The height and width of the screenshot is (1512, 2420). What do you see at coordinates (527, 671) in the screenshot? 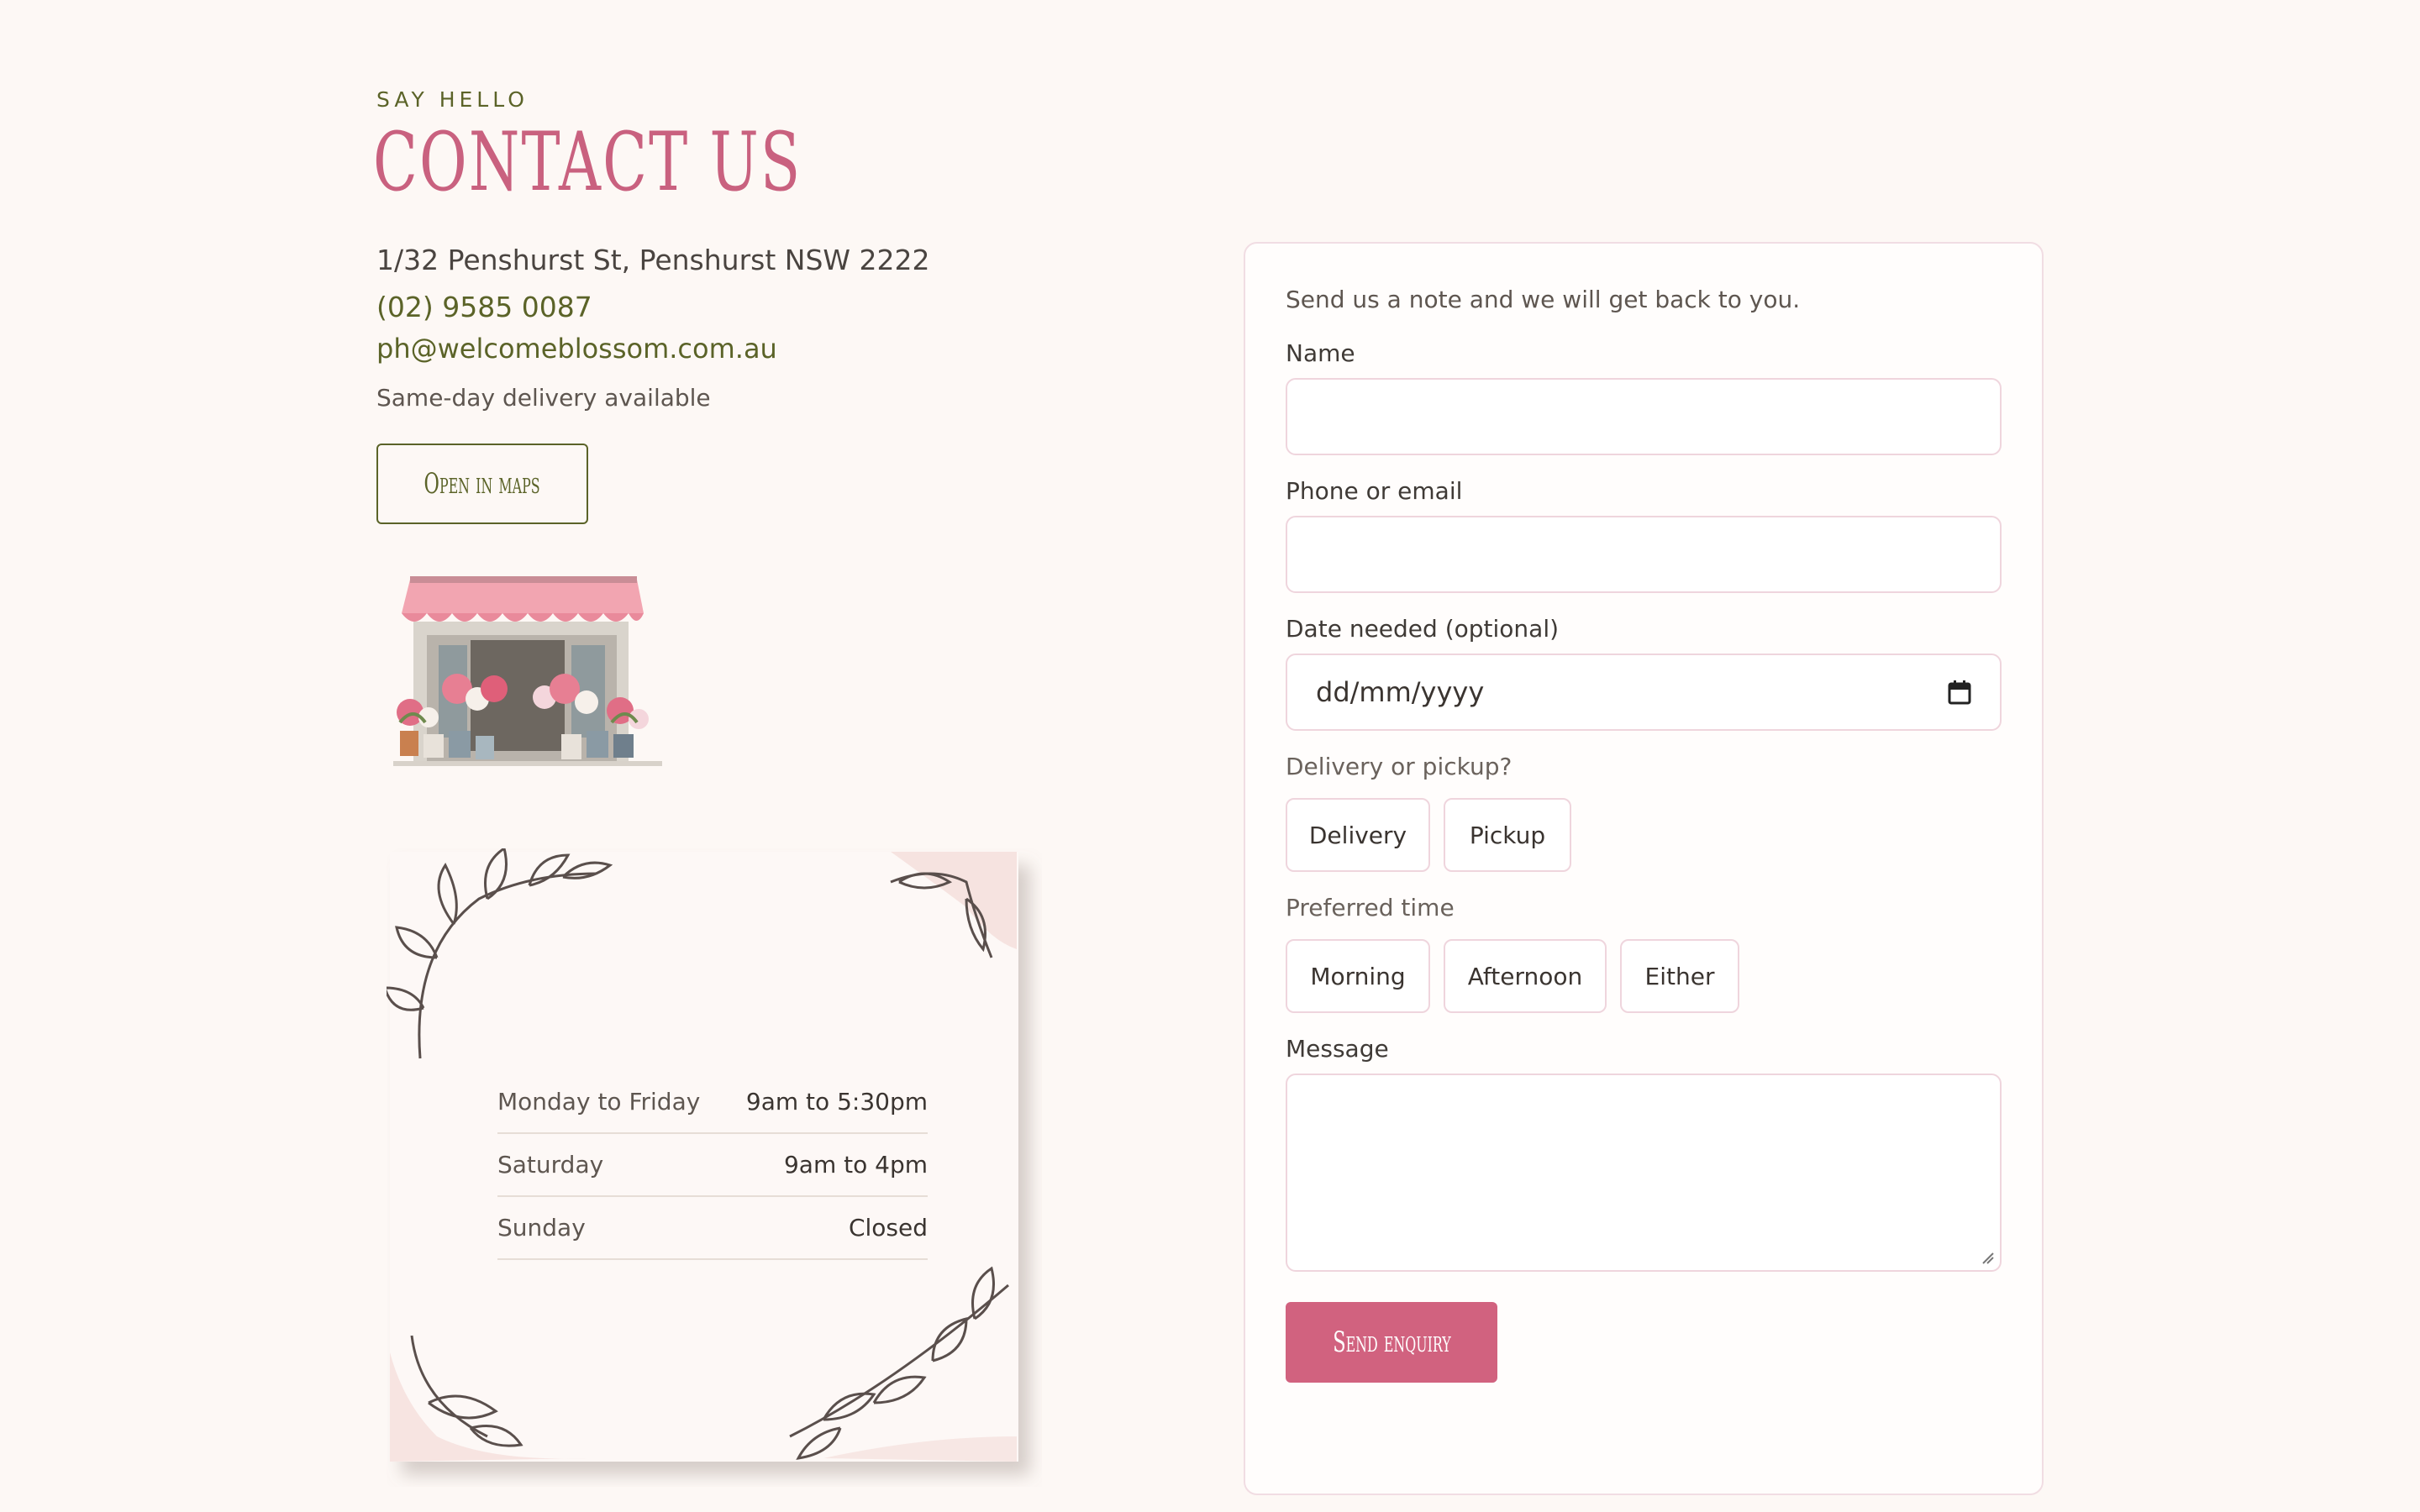
I see `flower-shop-illustration` at bounding box center [527, 671].